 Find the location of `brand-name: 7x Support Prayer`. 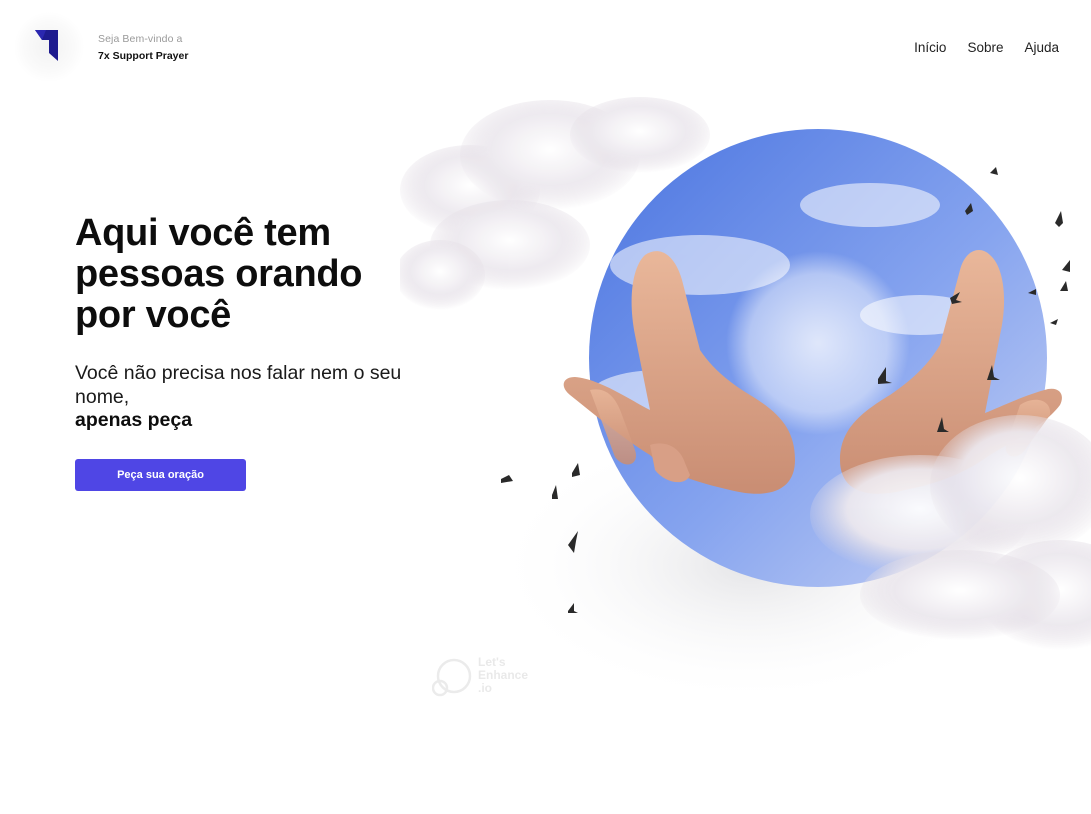

brand-name: 7x Support Prayer is located at coordinates (143, 56).